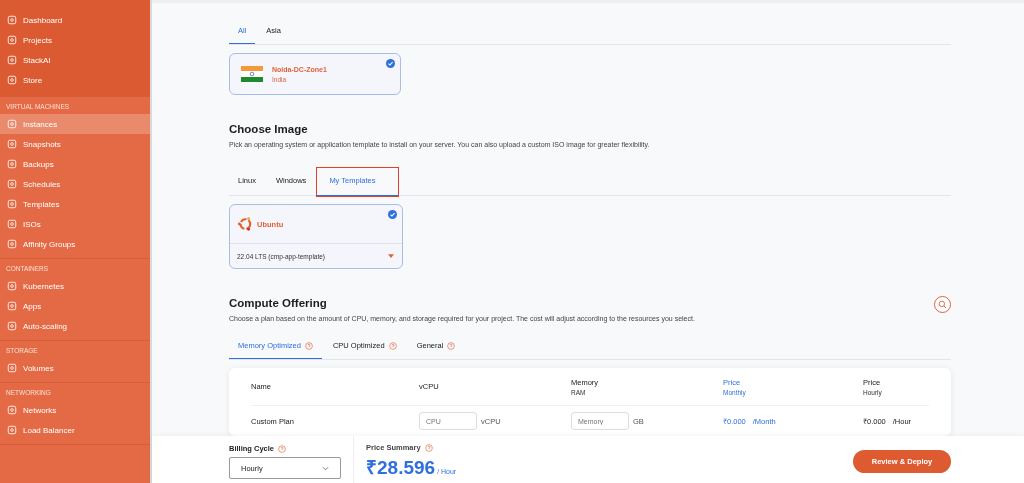  I want to click on section-title: Choose Image, so click(269, 129).